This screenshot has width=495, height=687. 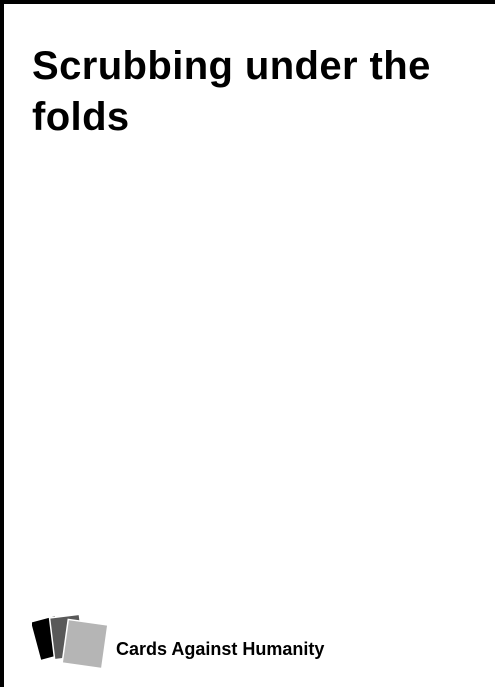 I want to click on card-text: Scrubbing under the folds, so click(x=231, y=91).